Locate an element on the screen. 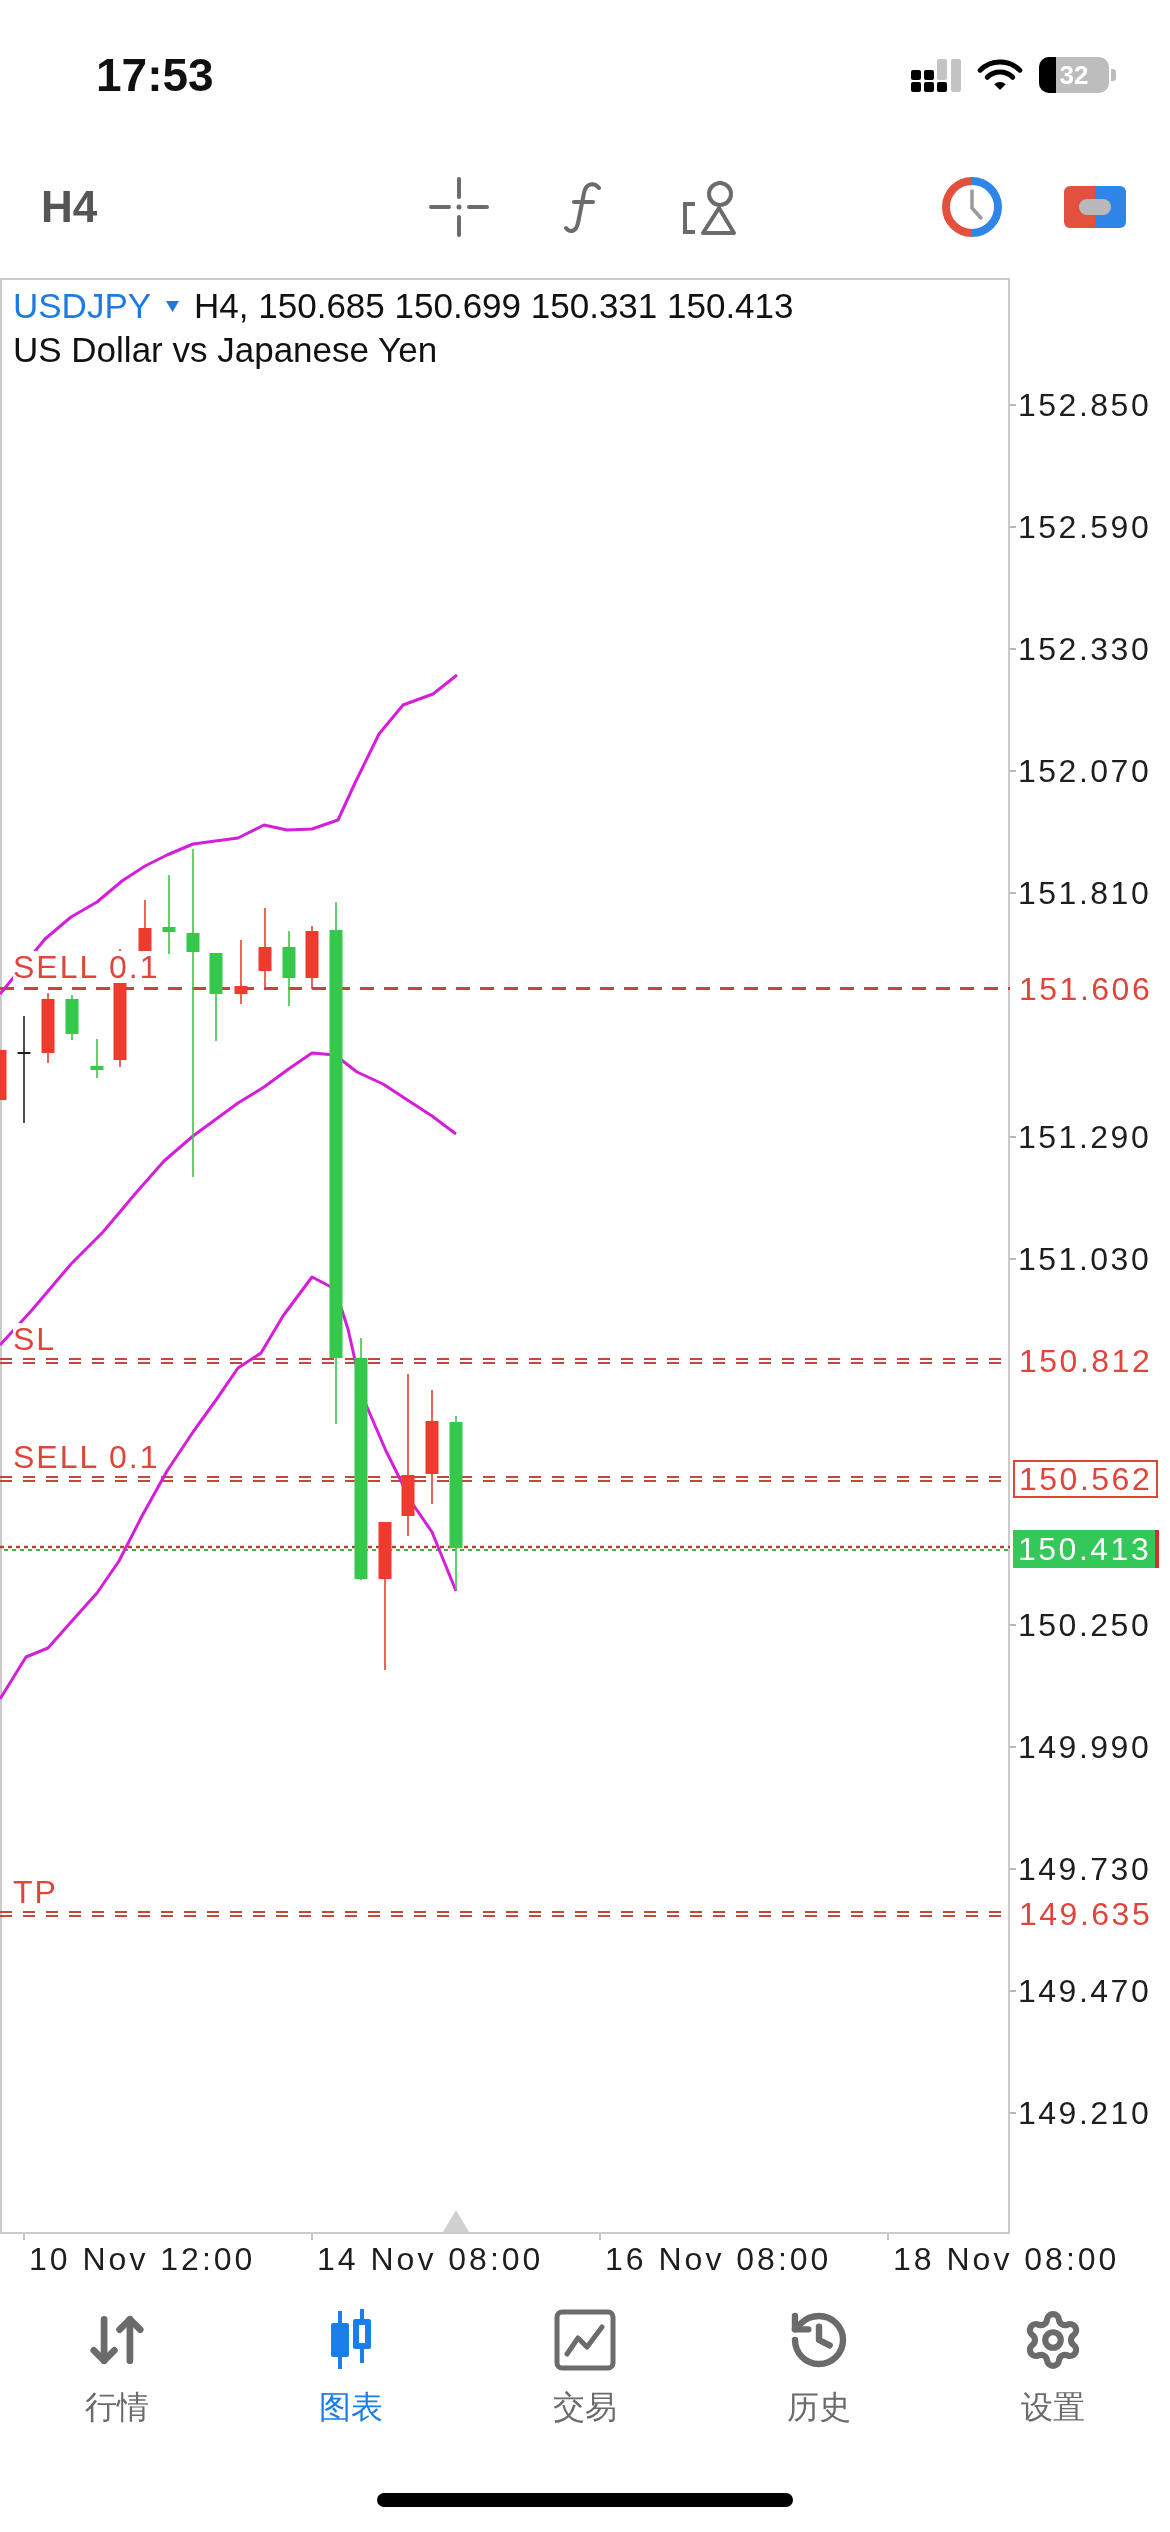 The width and height of the screenshot is (1170, 2532). time-label: 16 Nov 08:00 is located at coordinates (718, 2259).